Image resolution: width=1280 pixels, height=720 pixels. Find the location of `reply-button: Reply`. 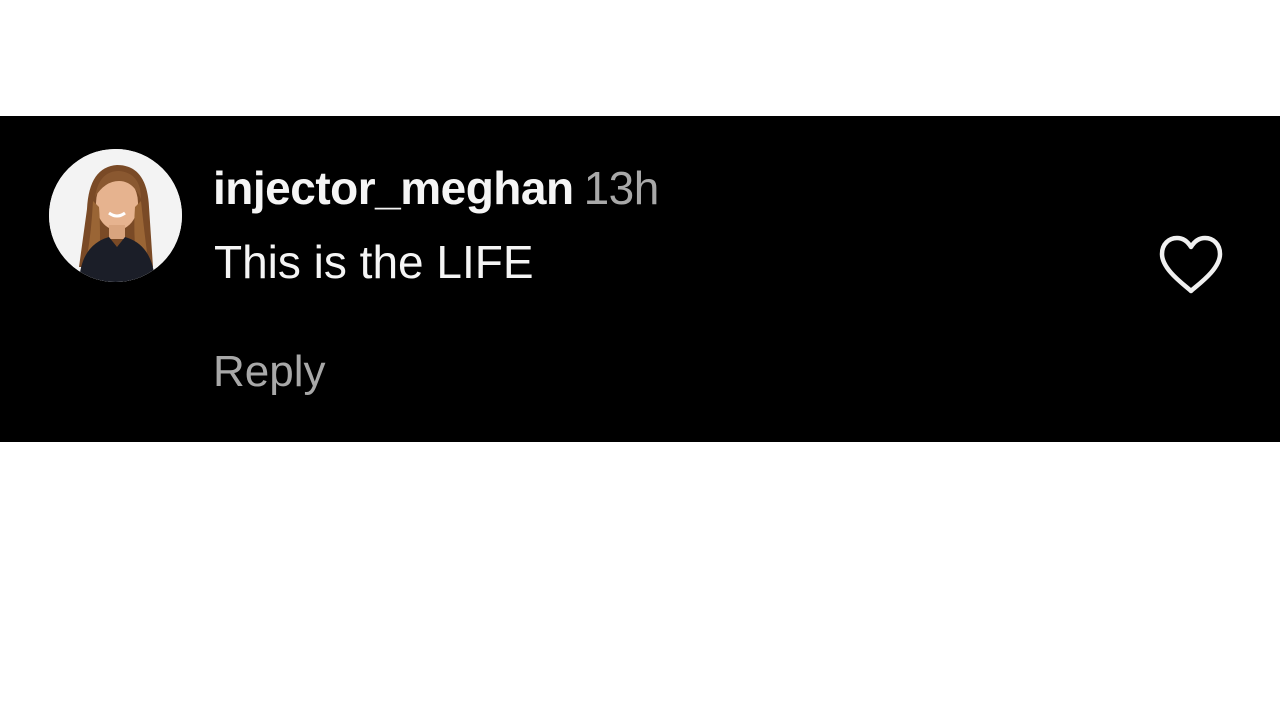

reply-button: Reply is located at coordinates (269, 372).